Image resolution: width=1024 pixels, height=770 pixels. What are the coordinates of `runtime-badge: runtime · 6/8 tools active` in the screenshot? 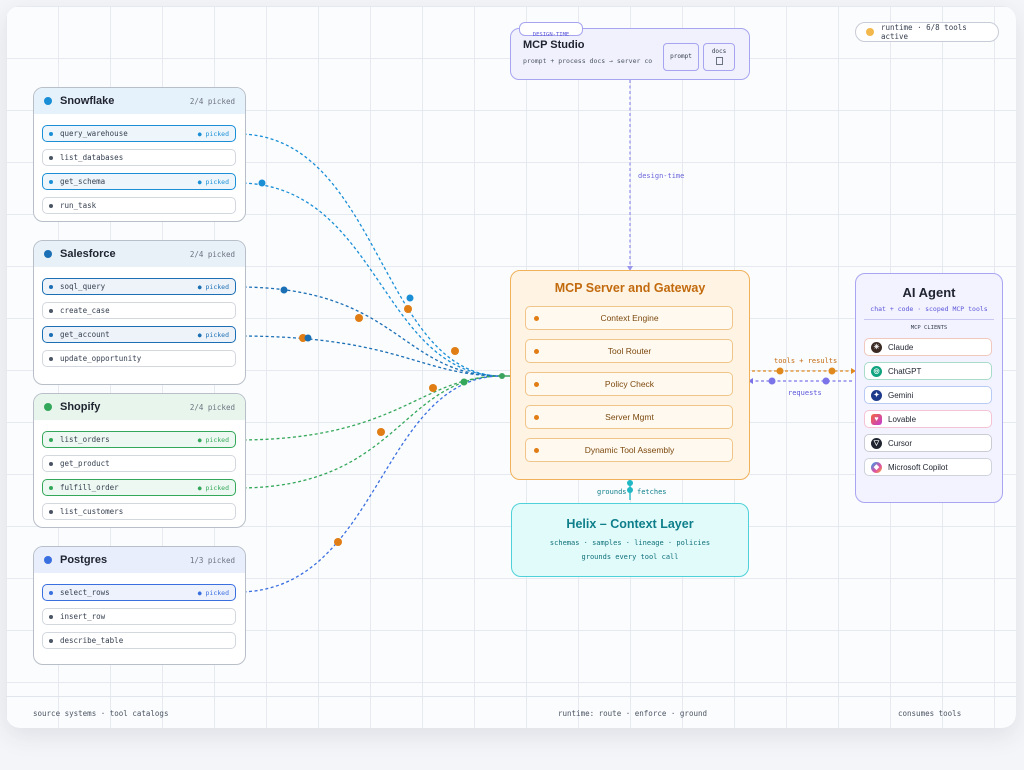 It's located at (927, 32).